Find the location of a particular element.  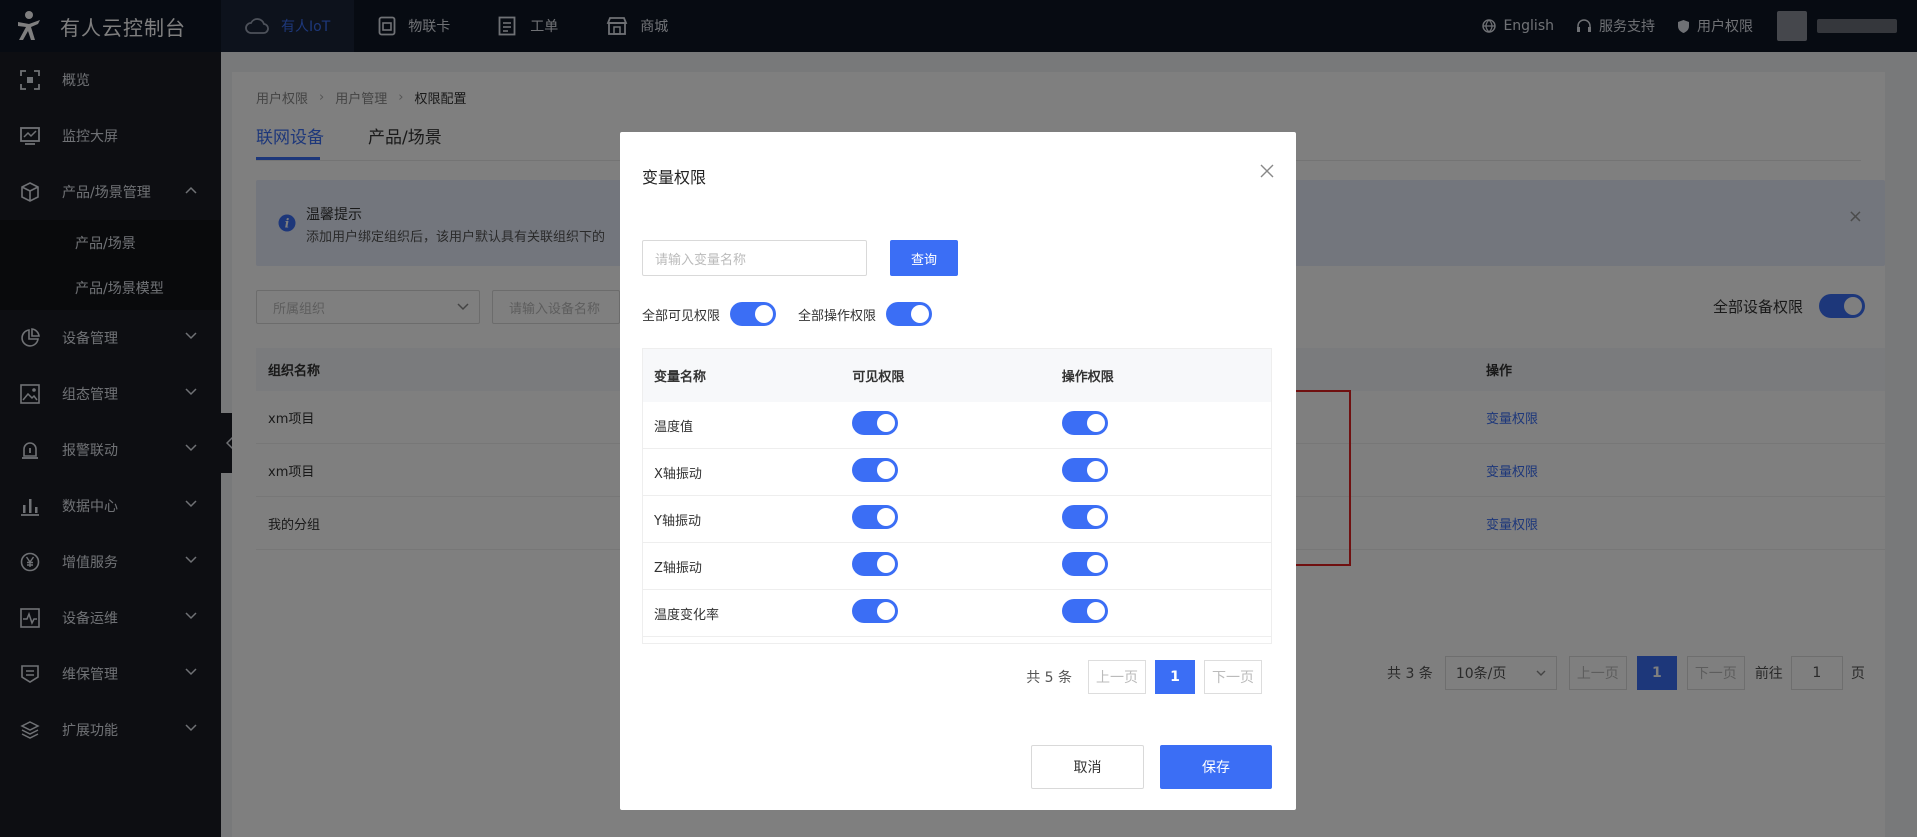

col-visible: 可见权限 is located at coordinates (878, 377).